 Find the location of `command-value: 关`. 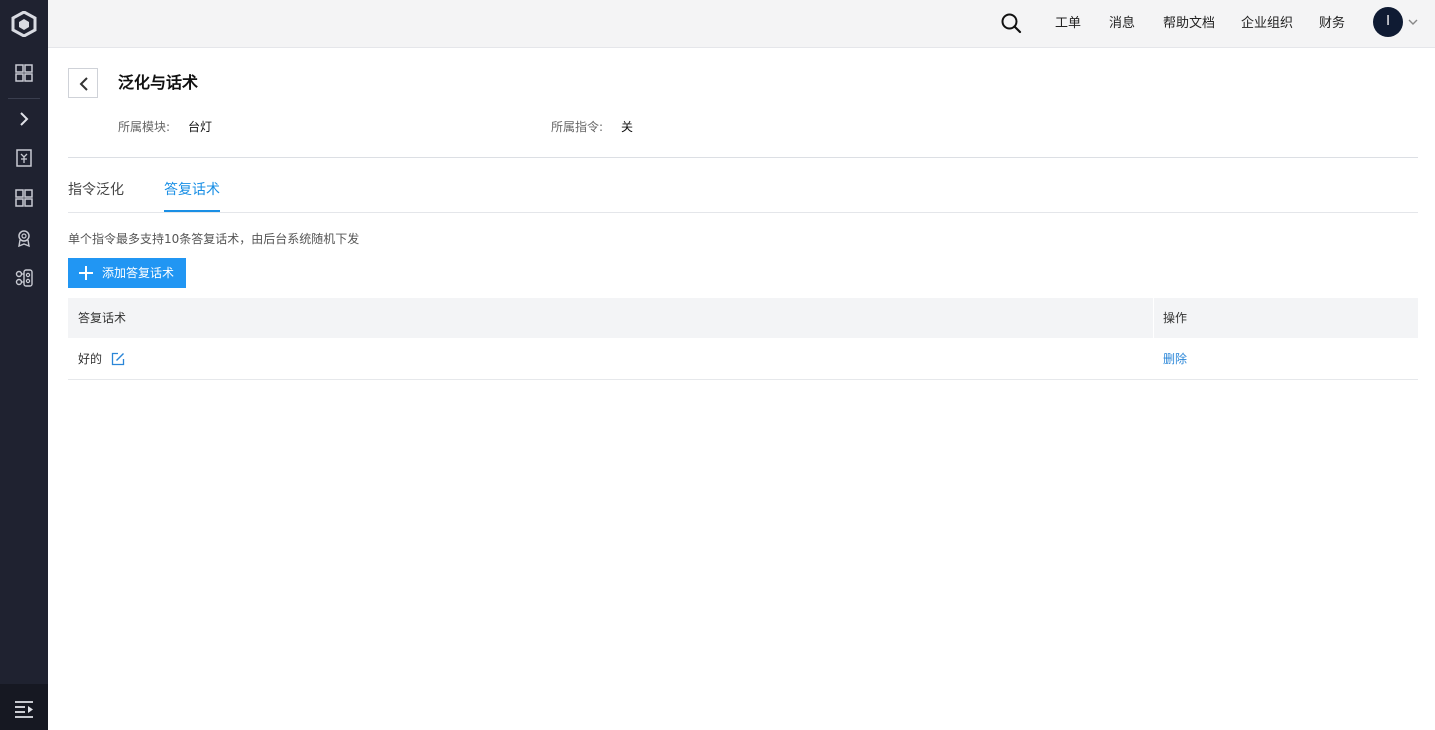

command-value: 关 is located at coordinates (627, 127).